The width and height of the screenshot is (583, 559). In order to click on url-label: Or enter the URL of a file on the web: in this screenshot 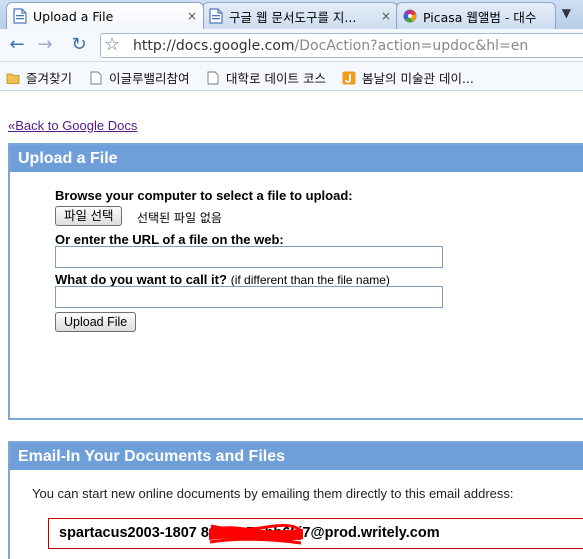, I will do `click(169, 239)`.